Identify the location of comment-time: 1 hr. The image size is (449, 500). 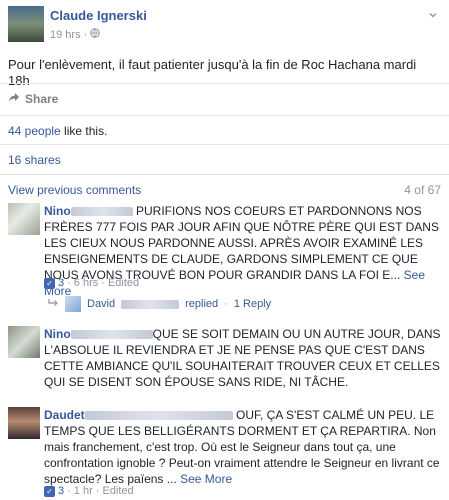
(83, 491).